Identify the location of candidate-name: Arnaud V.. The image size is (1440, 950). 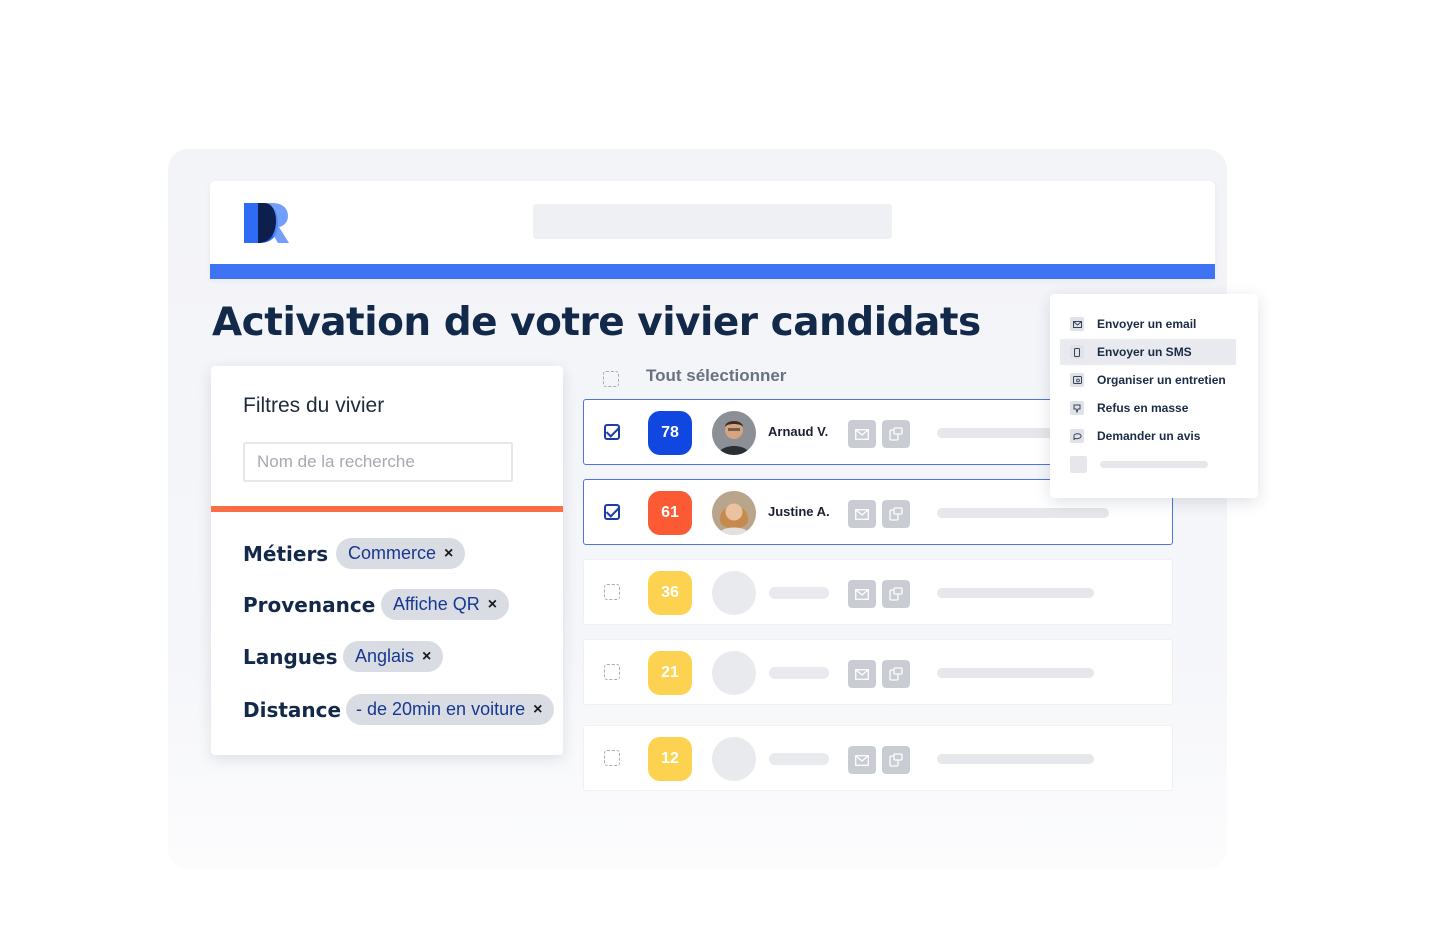
(798, 431).